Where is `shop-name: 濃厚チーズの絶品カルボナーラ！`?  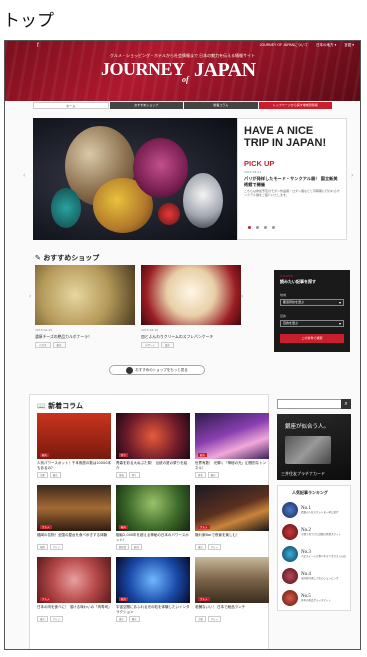
shop-name: 濃厚チーズの絶品カルボナーラ！ is located at coordinates (85, 336).